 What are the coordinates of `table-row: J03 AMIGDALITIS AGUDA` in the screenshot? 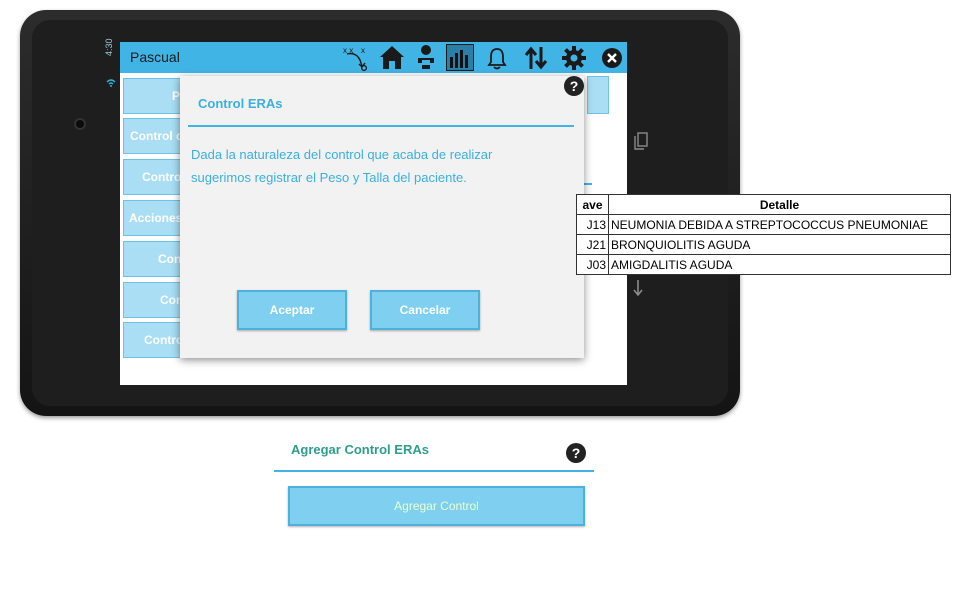 It's located at (763, 264).